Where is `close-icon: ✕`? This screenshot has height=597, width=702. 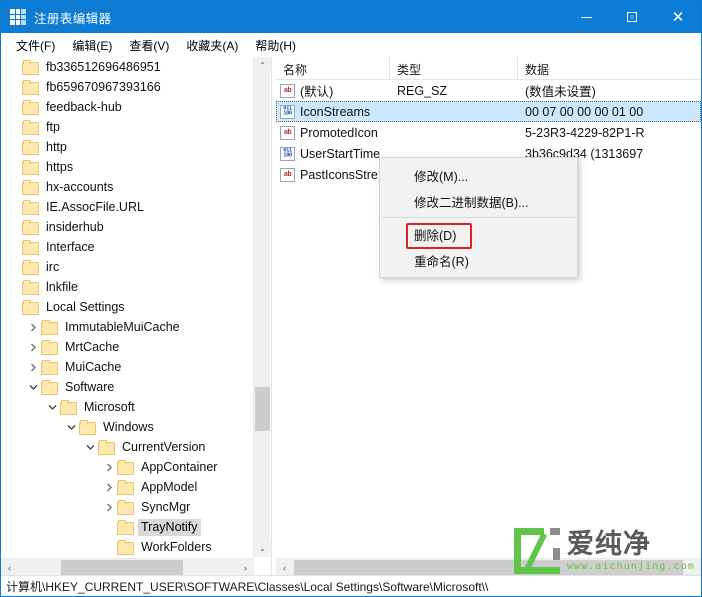
close-icon: ✕ is located at coordinates (678, 16).